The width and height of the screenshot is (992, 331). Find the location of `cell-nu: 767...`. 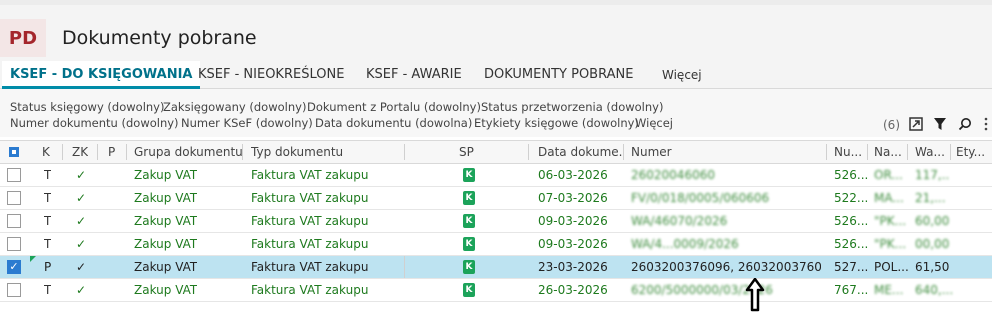

cell-nu: 767... is located at coordinates (851, 290).